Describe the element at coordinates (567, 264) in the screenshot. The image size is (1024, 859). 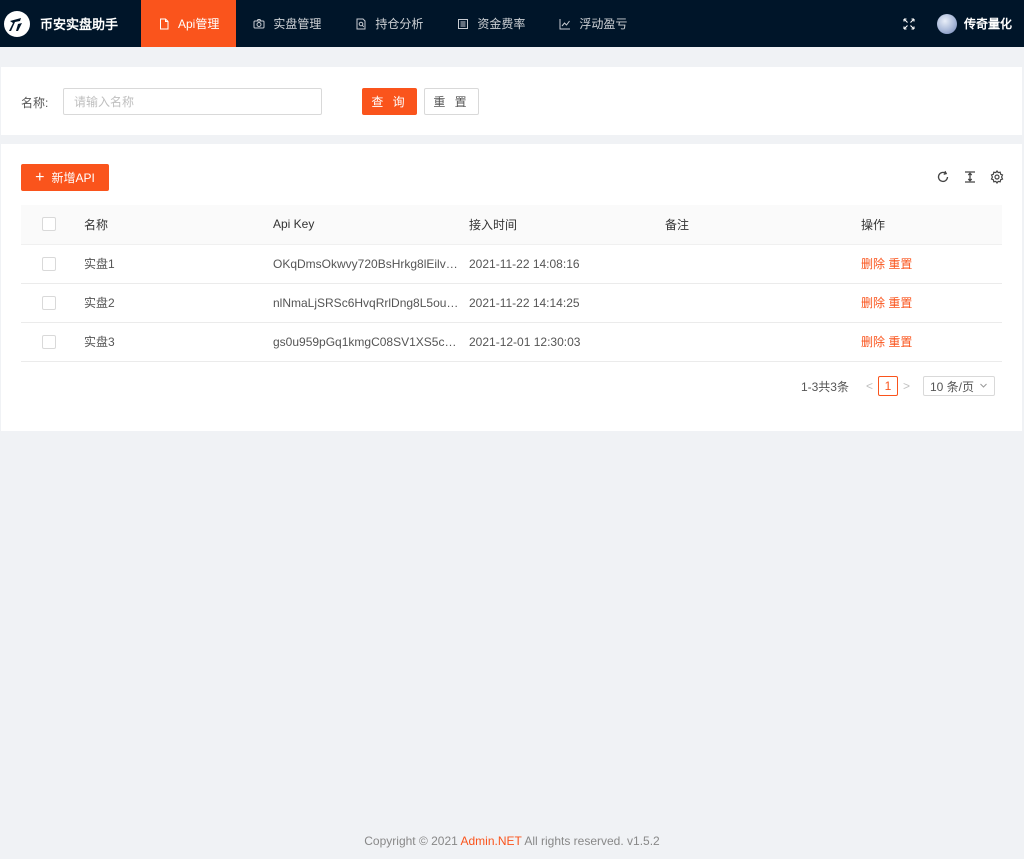
I see `row-time: 2021-11-22 14:08:16` at that location.